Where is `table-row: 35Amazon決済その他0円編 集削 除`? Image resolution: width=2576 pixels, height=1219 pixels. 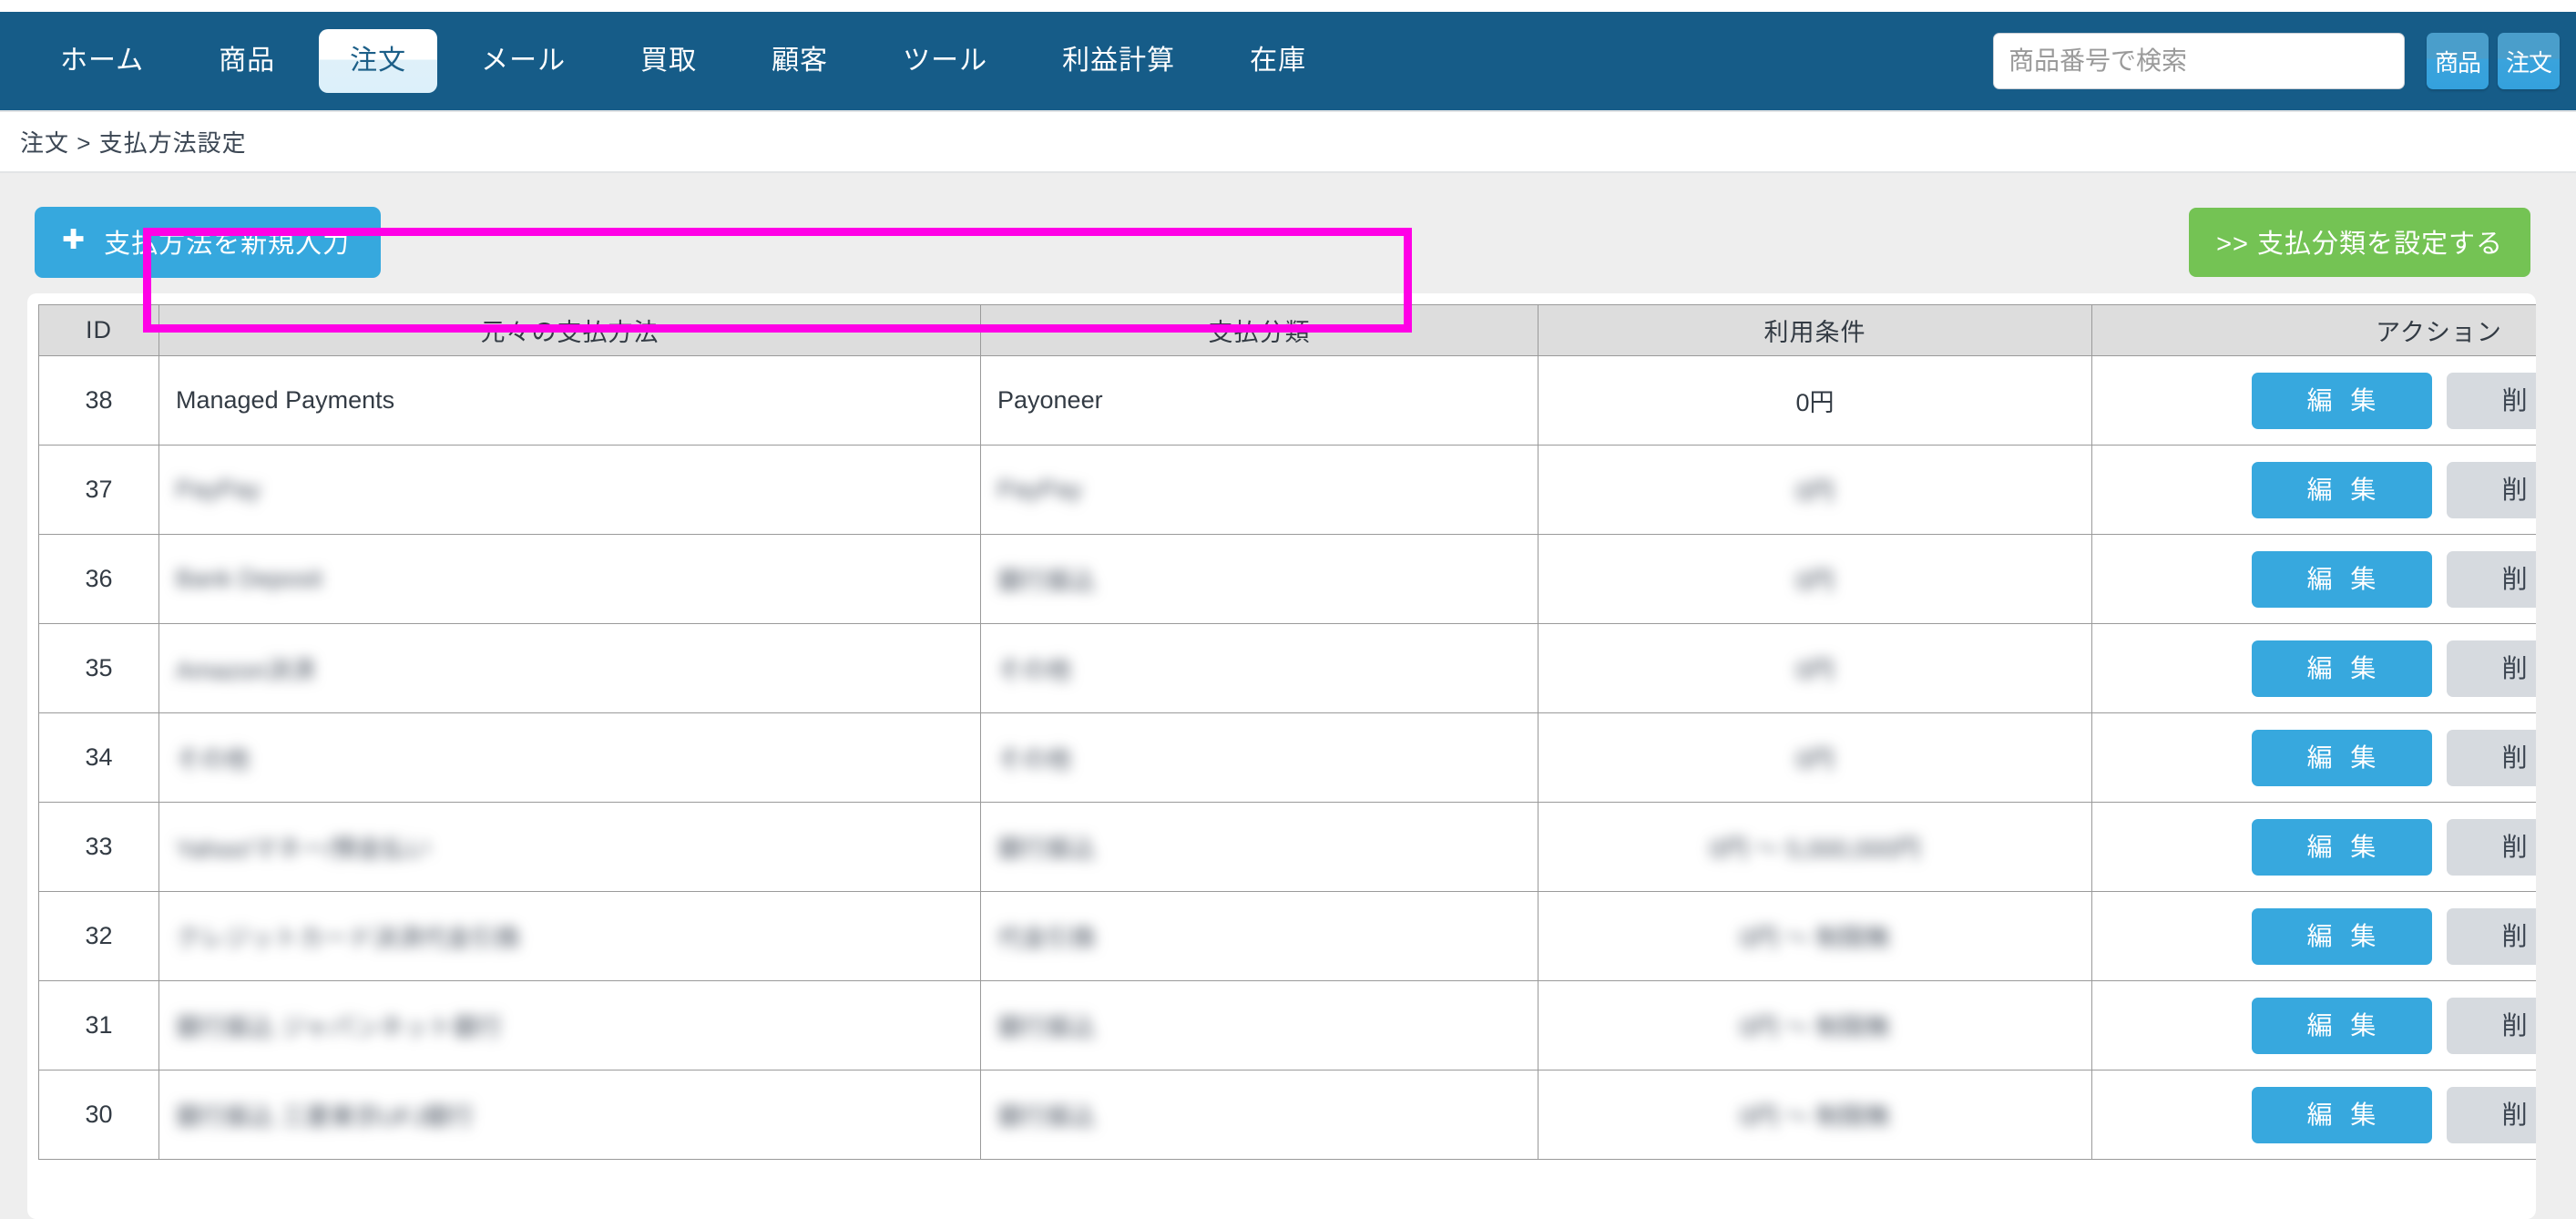
table-row: 35Amazon決済その他0円編 集削 除 is located at coordinates (1287, 668).